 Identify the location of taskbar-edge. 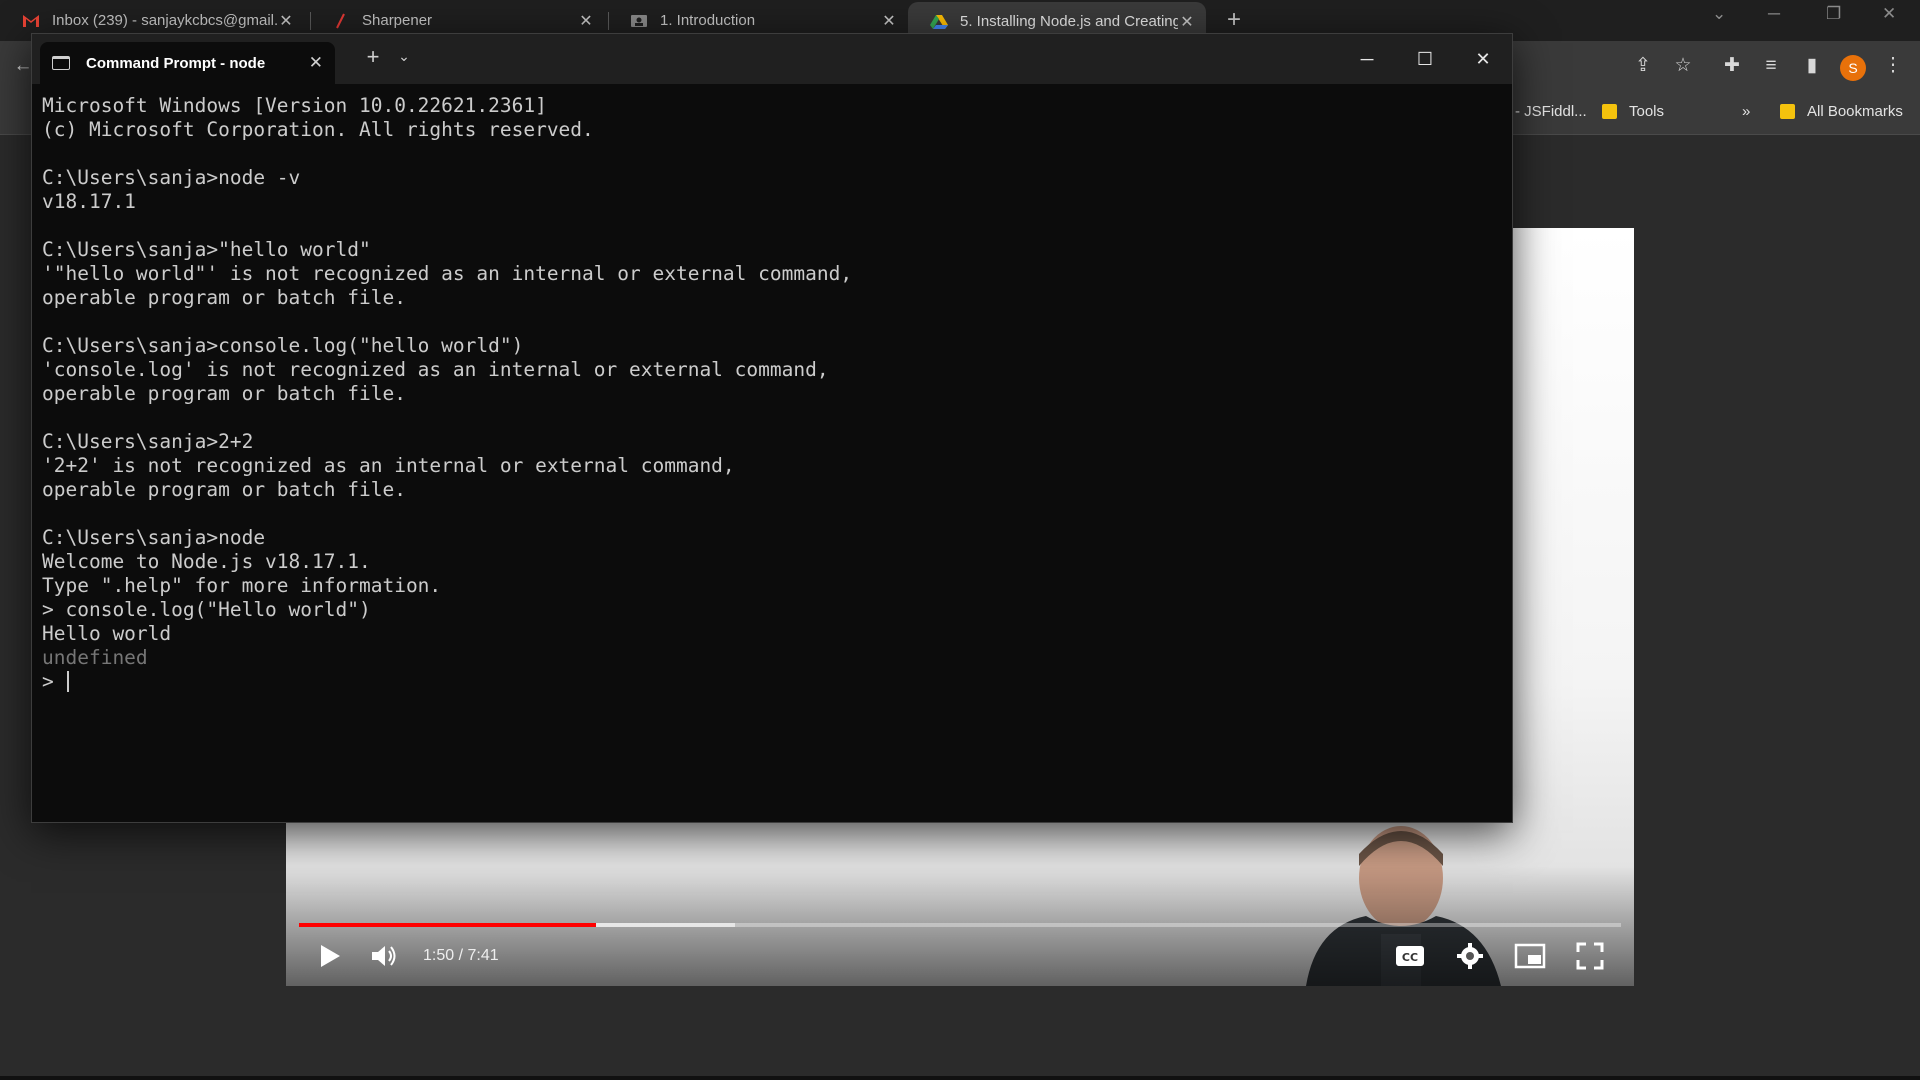
(960, 1078).